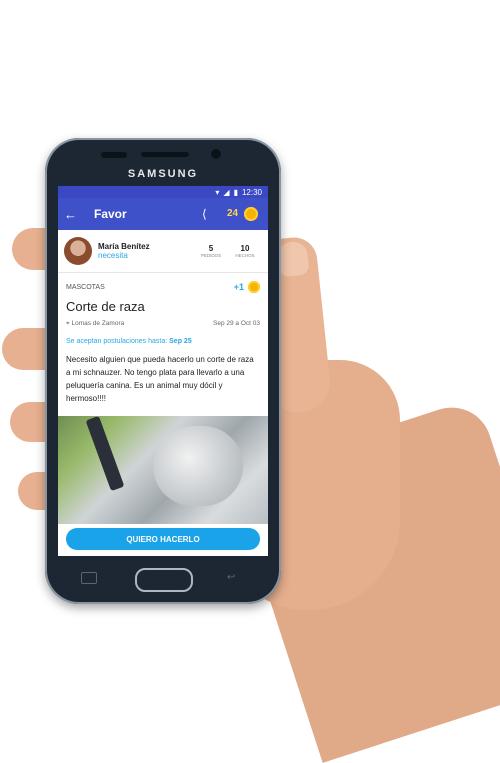 The height and width of the screenshot is (763, 500). I want to click on battery-icon: ▮, so click(235, 192).